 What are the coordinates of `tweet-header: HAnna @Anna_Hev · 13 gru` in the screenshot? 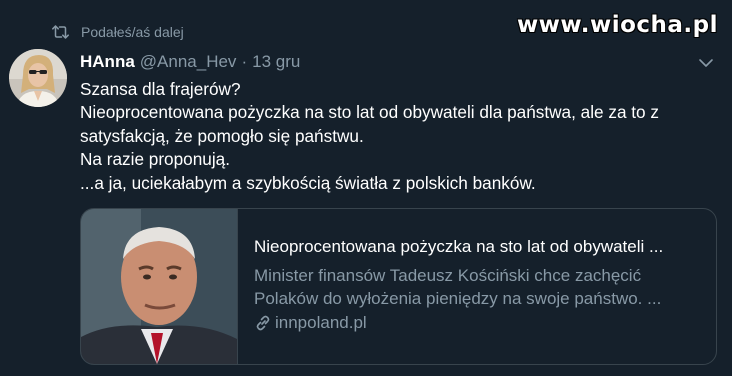 It's located at (190, 62).